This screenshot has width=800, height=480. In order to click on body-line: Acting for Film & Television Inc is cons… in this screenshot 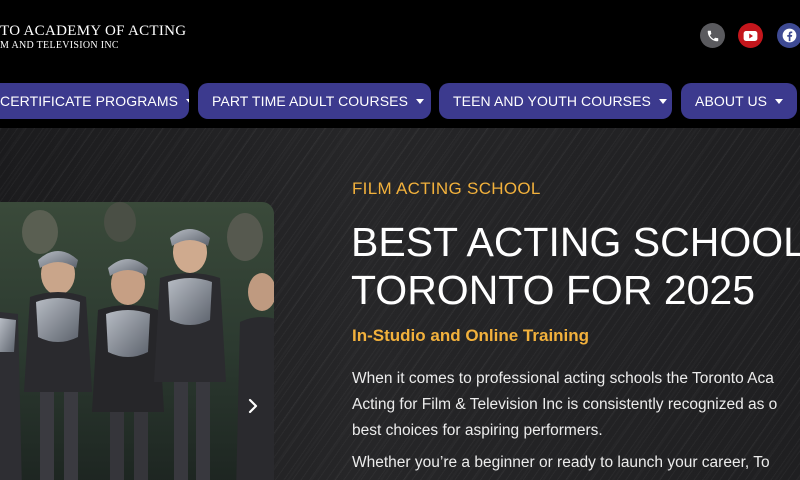, I will do `click(565, 404)`.